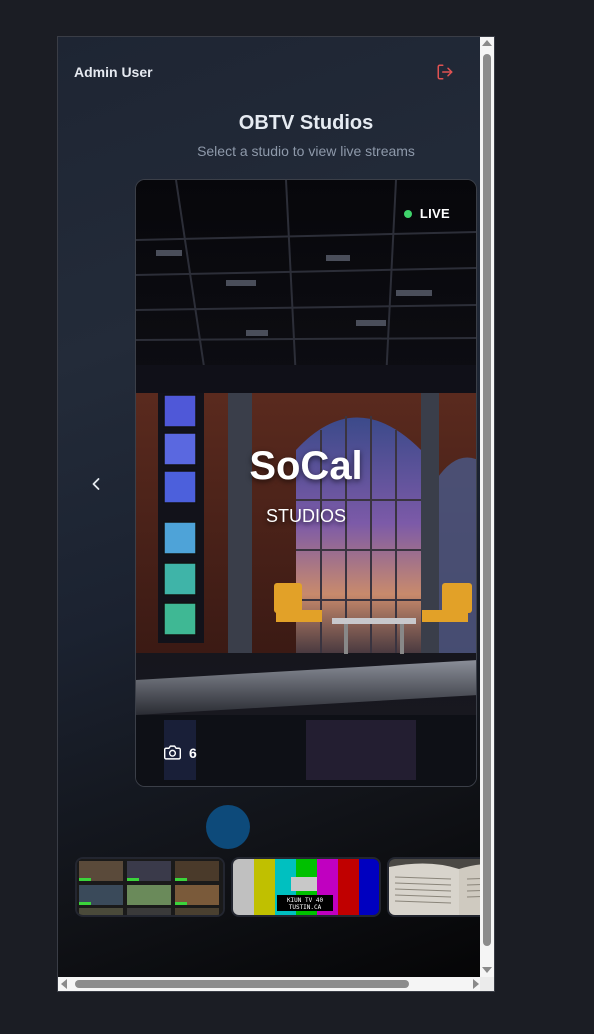 The width and height of the screenshot is (594, 1034). Describe the element at coordinates (487, 43) in the screenshot. I see `scroll-up-icon` at that location.